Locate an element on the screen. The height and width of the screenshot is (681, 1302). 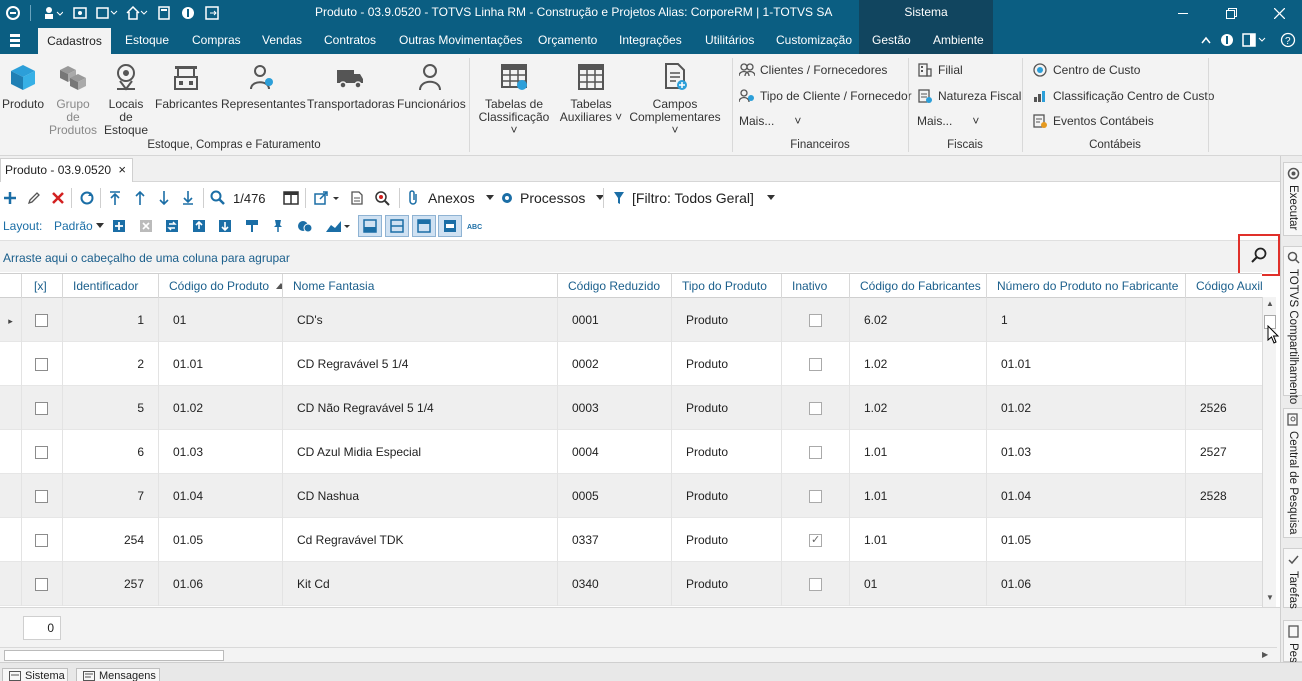
cell-num-fab: 01.06 is located at coordinates (1086, 584).